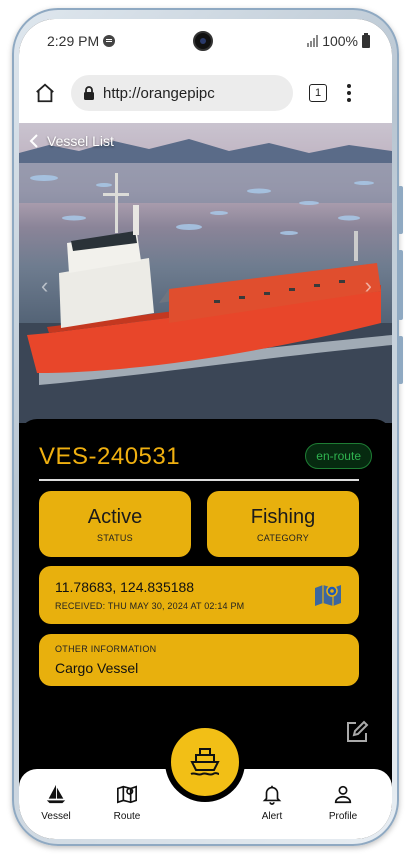 This screenshot has height=855, width=411. What do you see at coordinates (272, 816) in the screenshot?
I see `nav-alert-label: Alert` at bounding box center [272, 816].